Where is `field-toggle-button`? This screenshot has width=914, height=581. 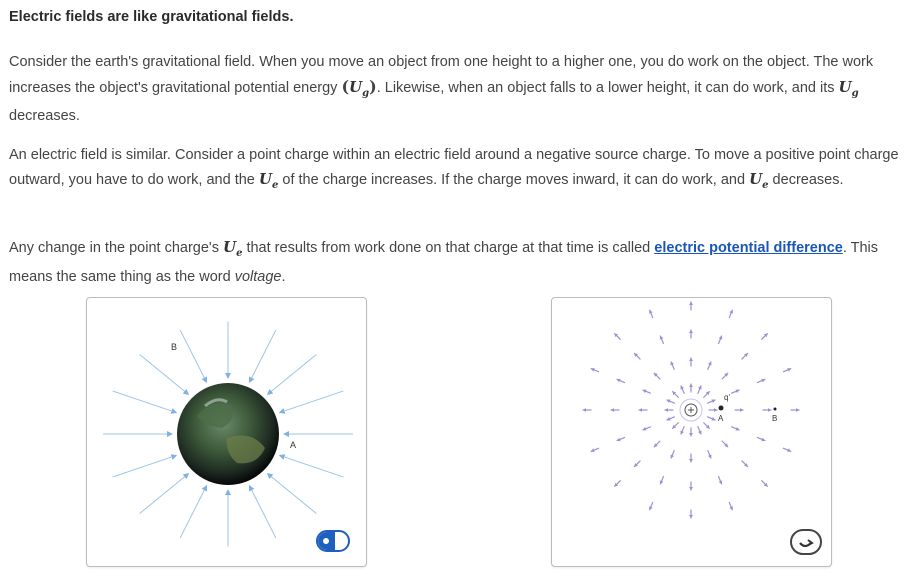 field-toggle-button is located at coordinates (333, 541).